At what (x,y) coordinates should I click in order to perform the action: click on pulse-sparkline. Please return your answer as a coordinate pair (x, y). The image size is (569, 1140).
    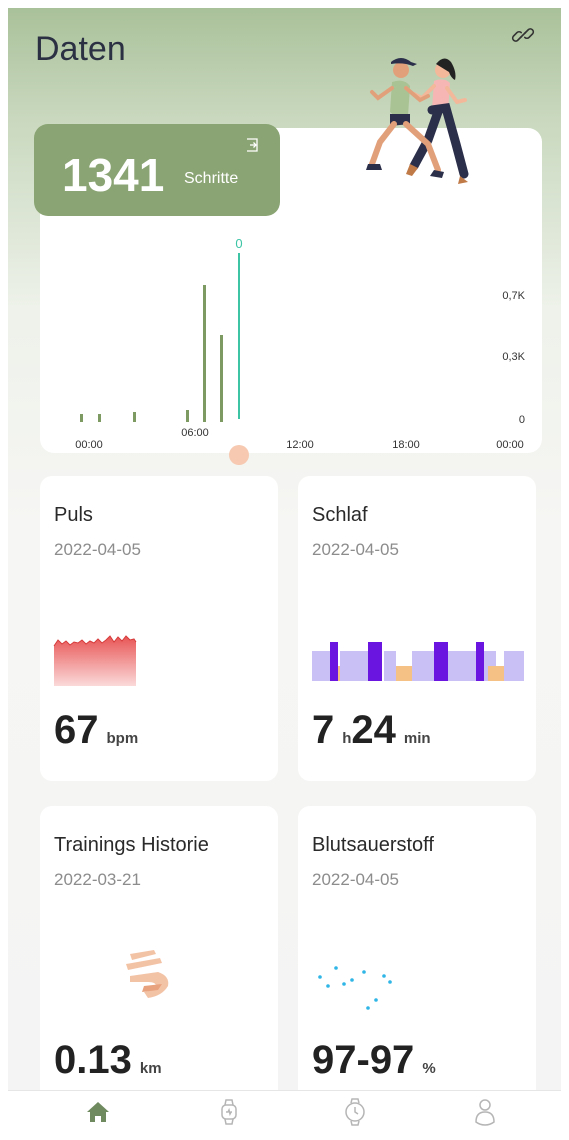
    Looking at the image, I should click on (95, 660).